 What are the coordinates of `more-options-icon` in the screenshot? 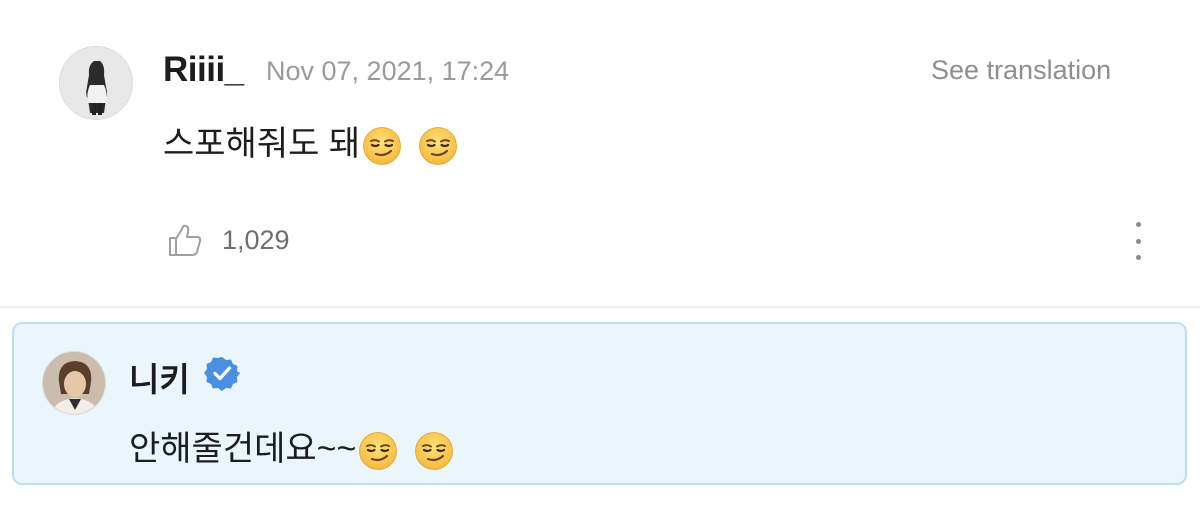 It's located at (1138, 241).